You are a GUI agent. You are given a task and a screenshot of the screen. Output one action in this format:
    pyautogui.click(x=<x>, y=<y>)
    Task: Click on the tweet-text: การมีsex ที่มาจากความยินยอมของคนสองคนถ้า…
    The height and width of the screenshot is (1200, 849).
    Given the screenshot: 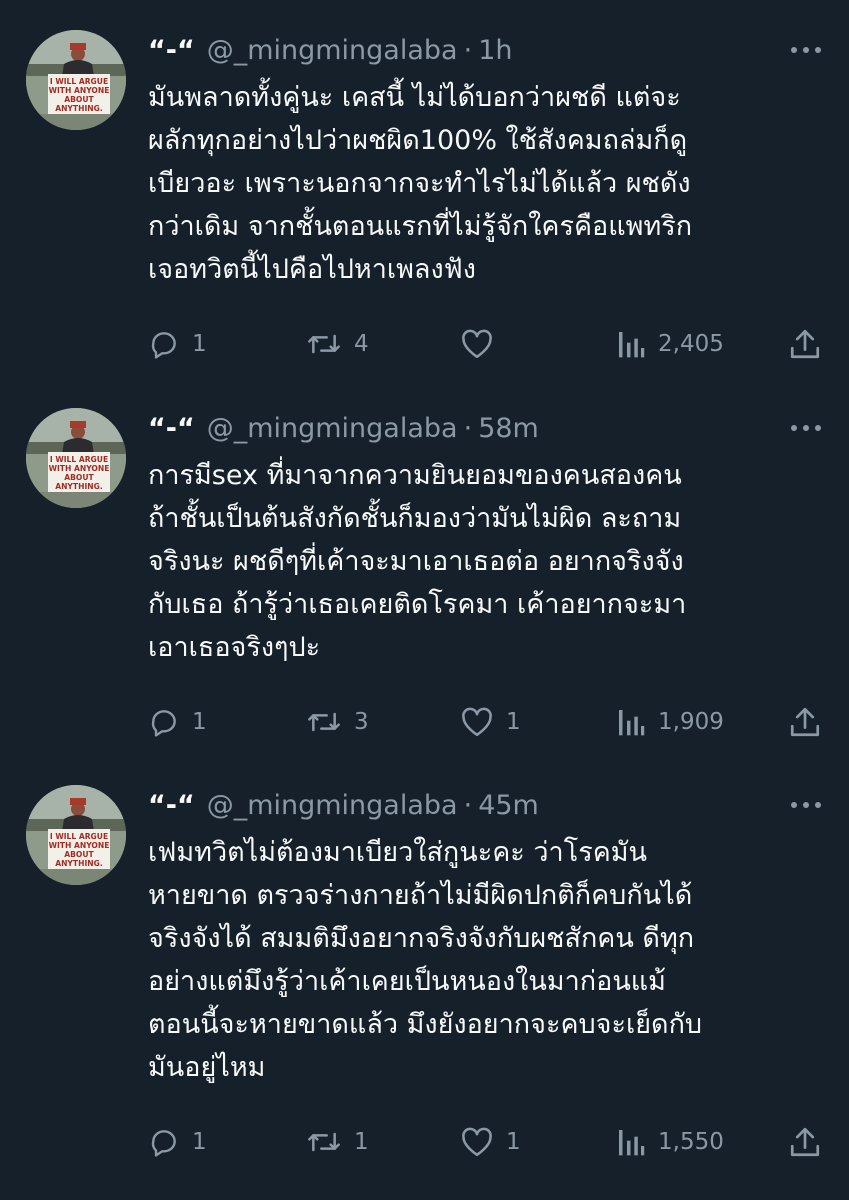 What is the action you would take?
    pyautogui.click(x=493, y=561)
    